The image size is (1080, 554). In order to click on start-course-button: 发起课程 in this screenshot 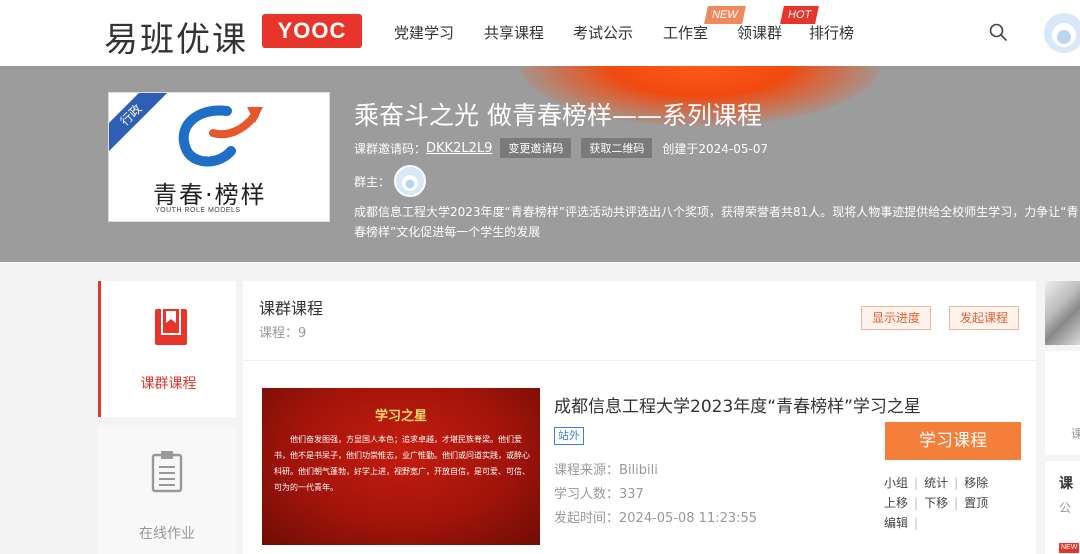, I will do `click(984, 318)`.